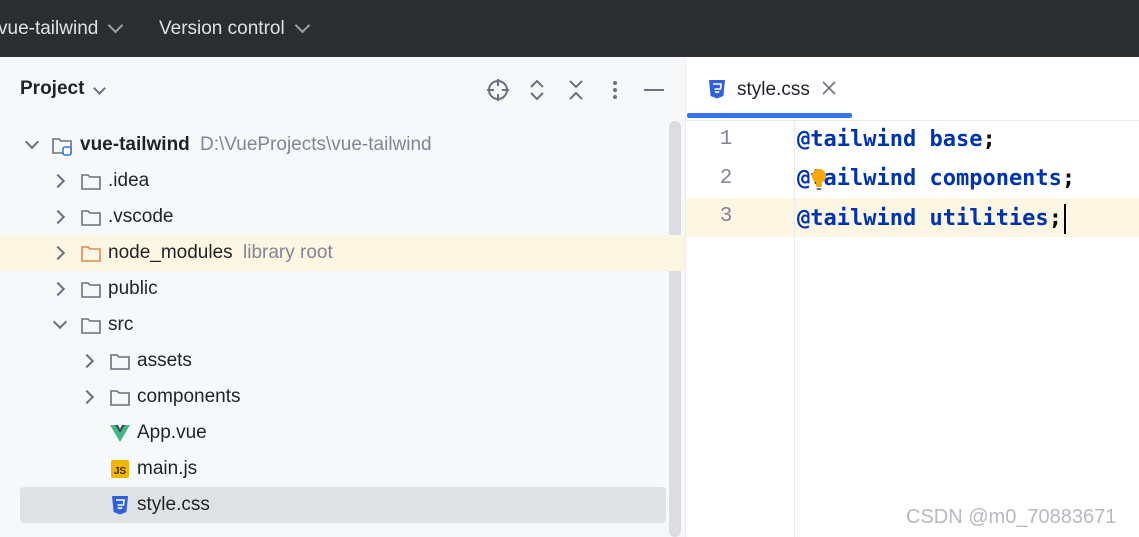 The width and height of the screenshot is (1139, 537). I want to click on library-root-hint: library root, so click(288, 252).